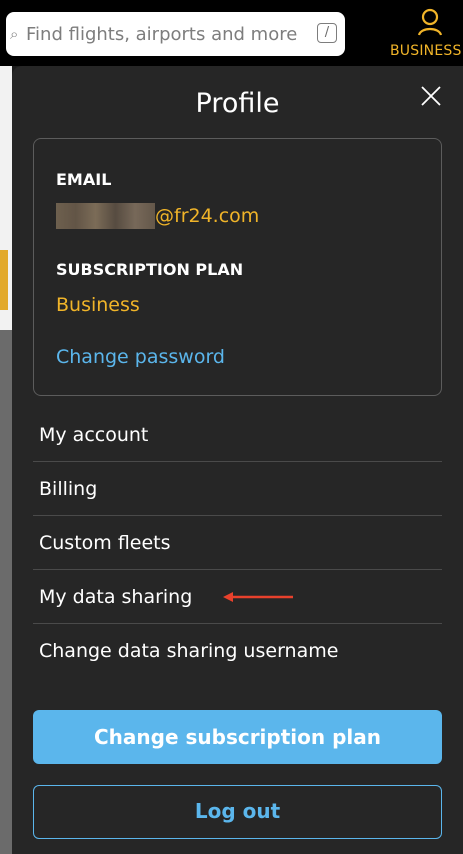  Describe the element at coordinates (207, 216) in the screenshot. I see `email-domain: @fr24.com` at that location.